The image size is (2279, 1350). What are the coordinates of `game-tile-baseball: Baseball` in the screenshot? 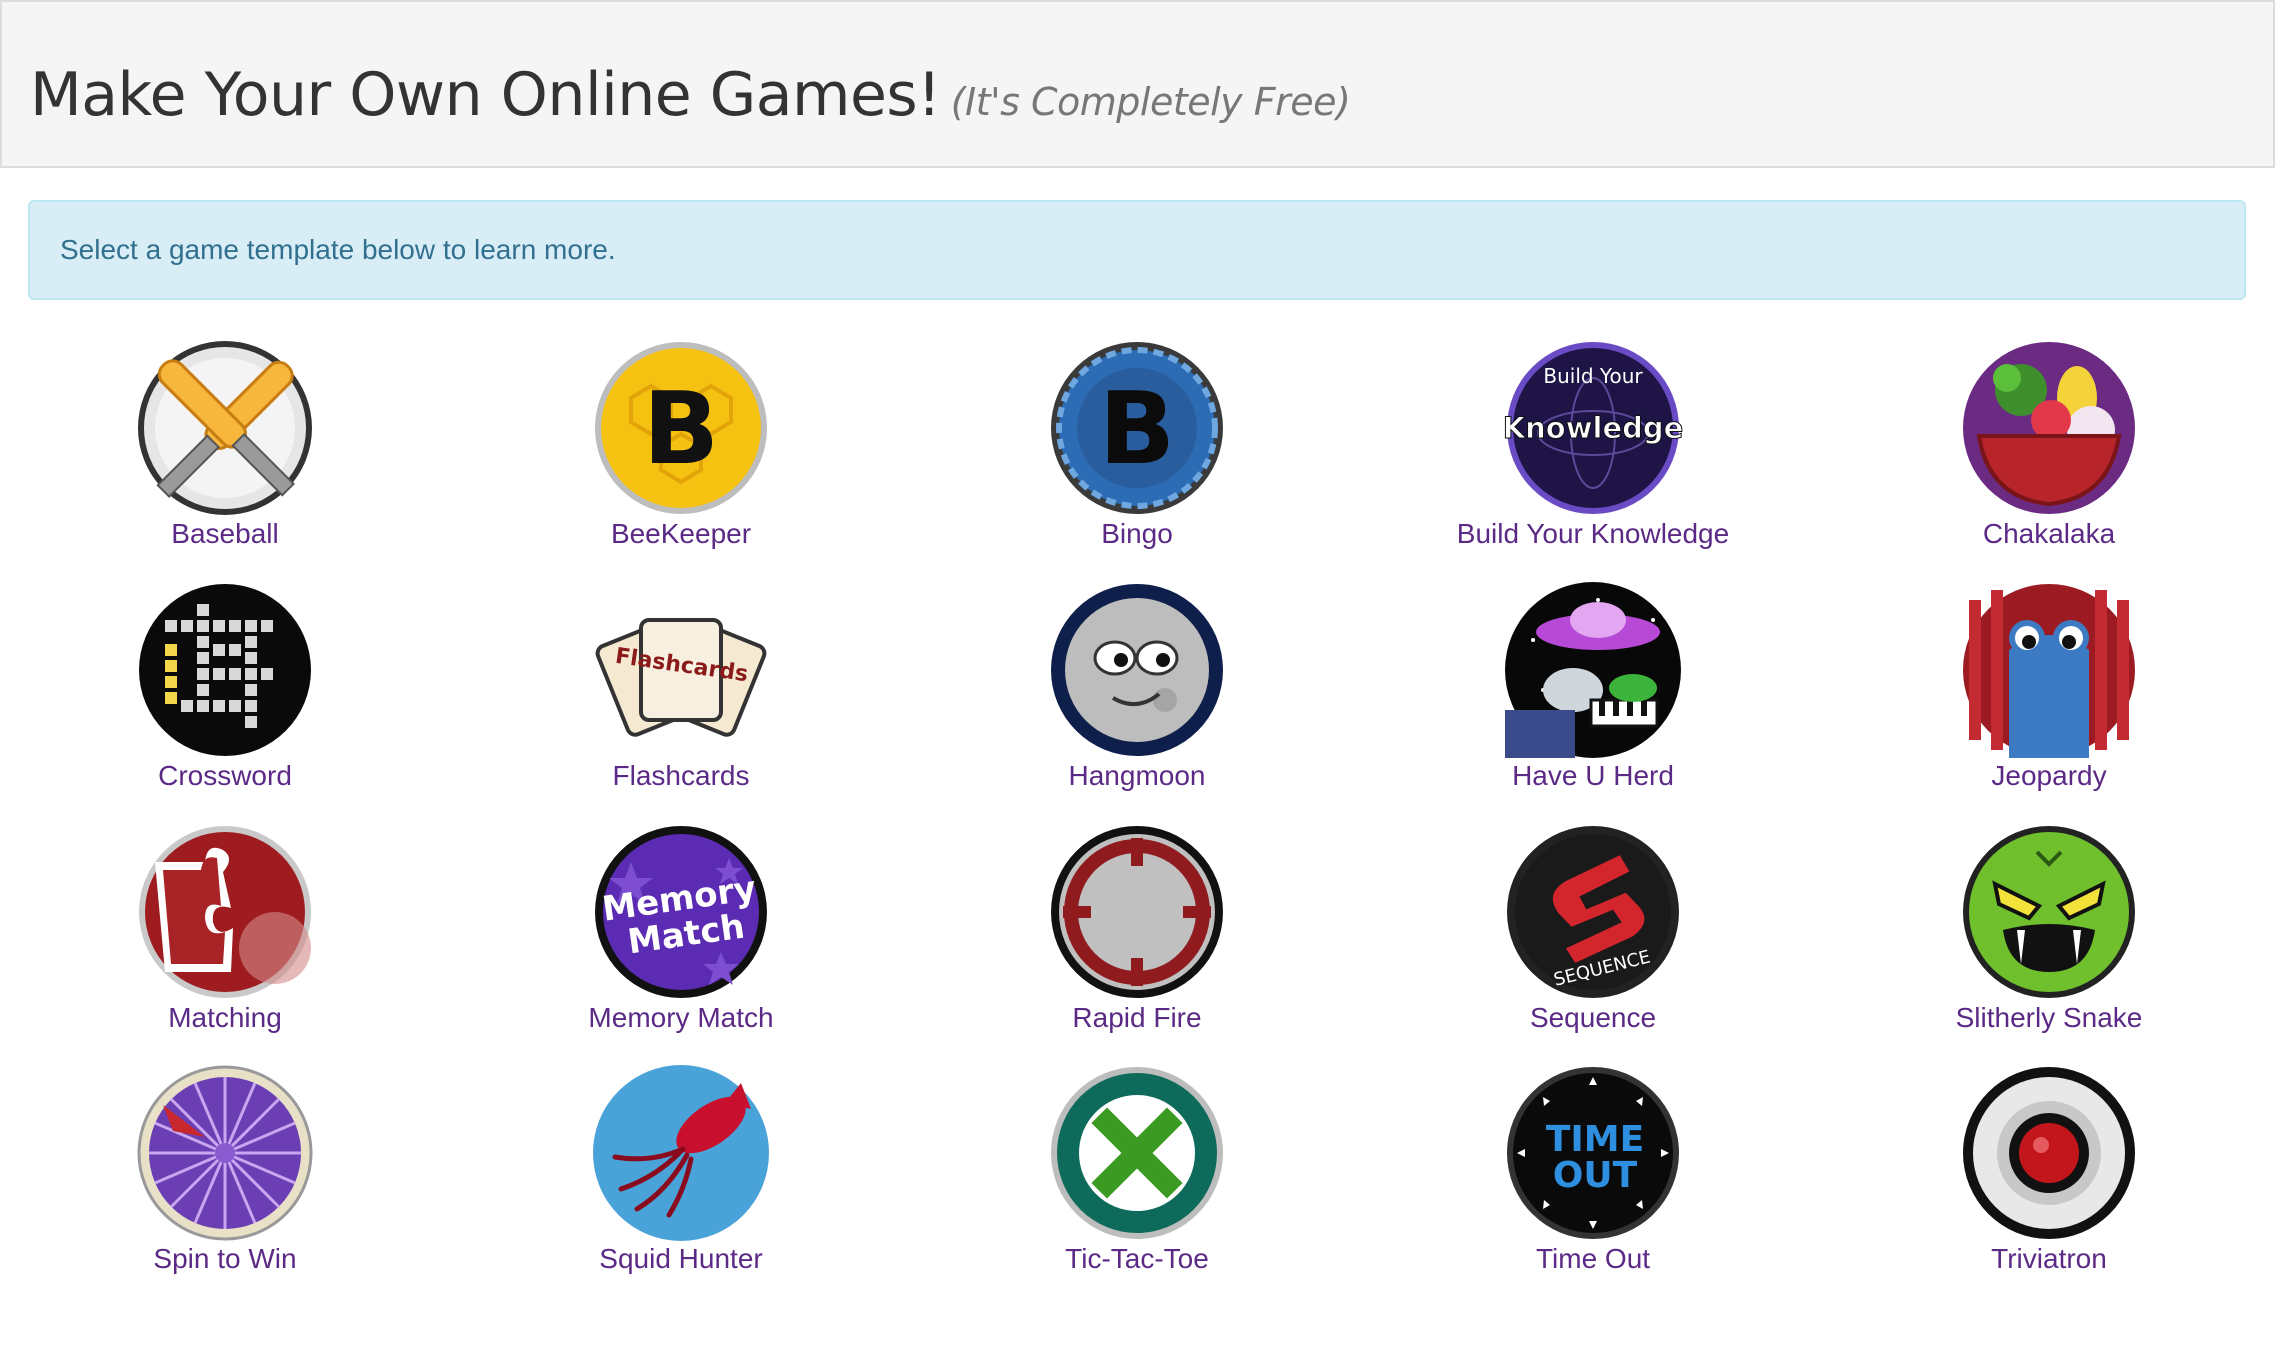 It's located at (225, 453).